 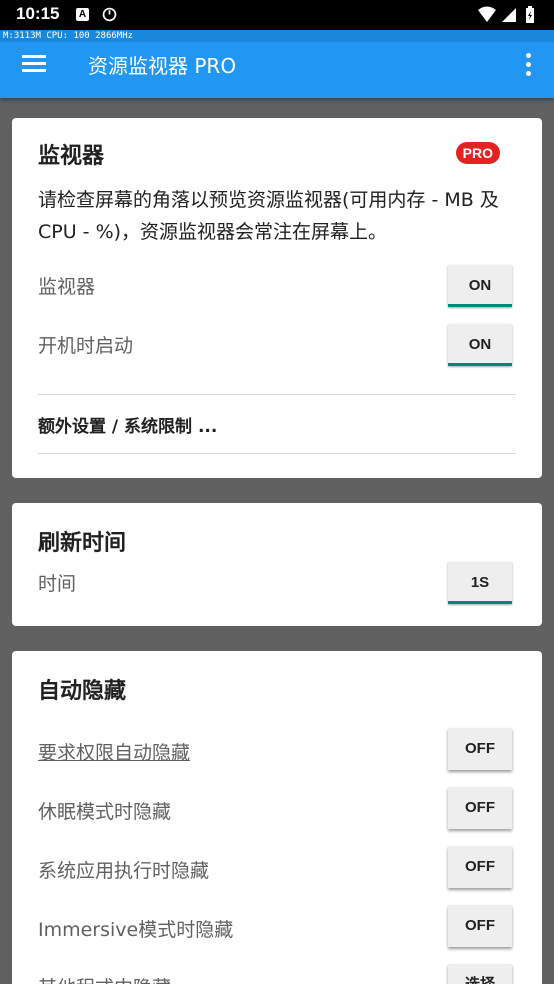 What do you see at coordinates (104, 978) in the screenshot?
I see `other-apps-hide-label: 其他程式中隐藏` at bounding box center [104, 978].